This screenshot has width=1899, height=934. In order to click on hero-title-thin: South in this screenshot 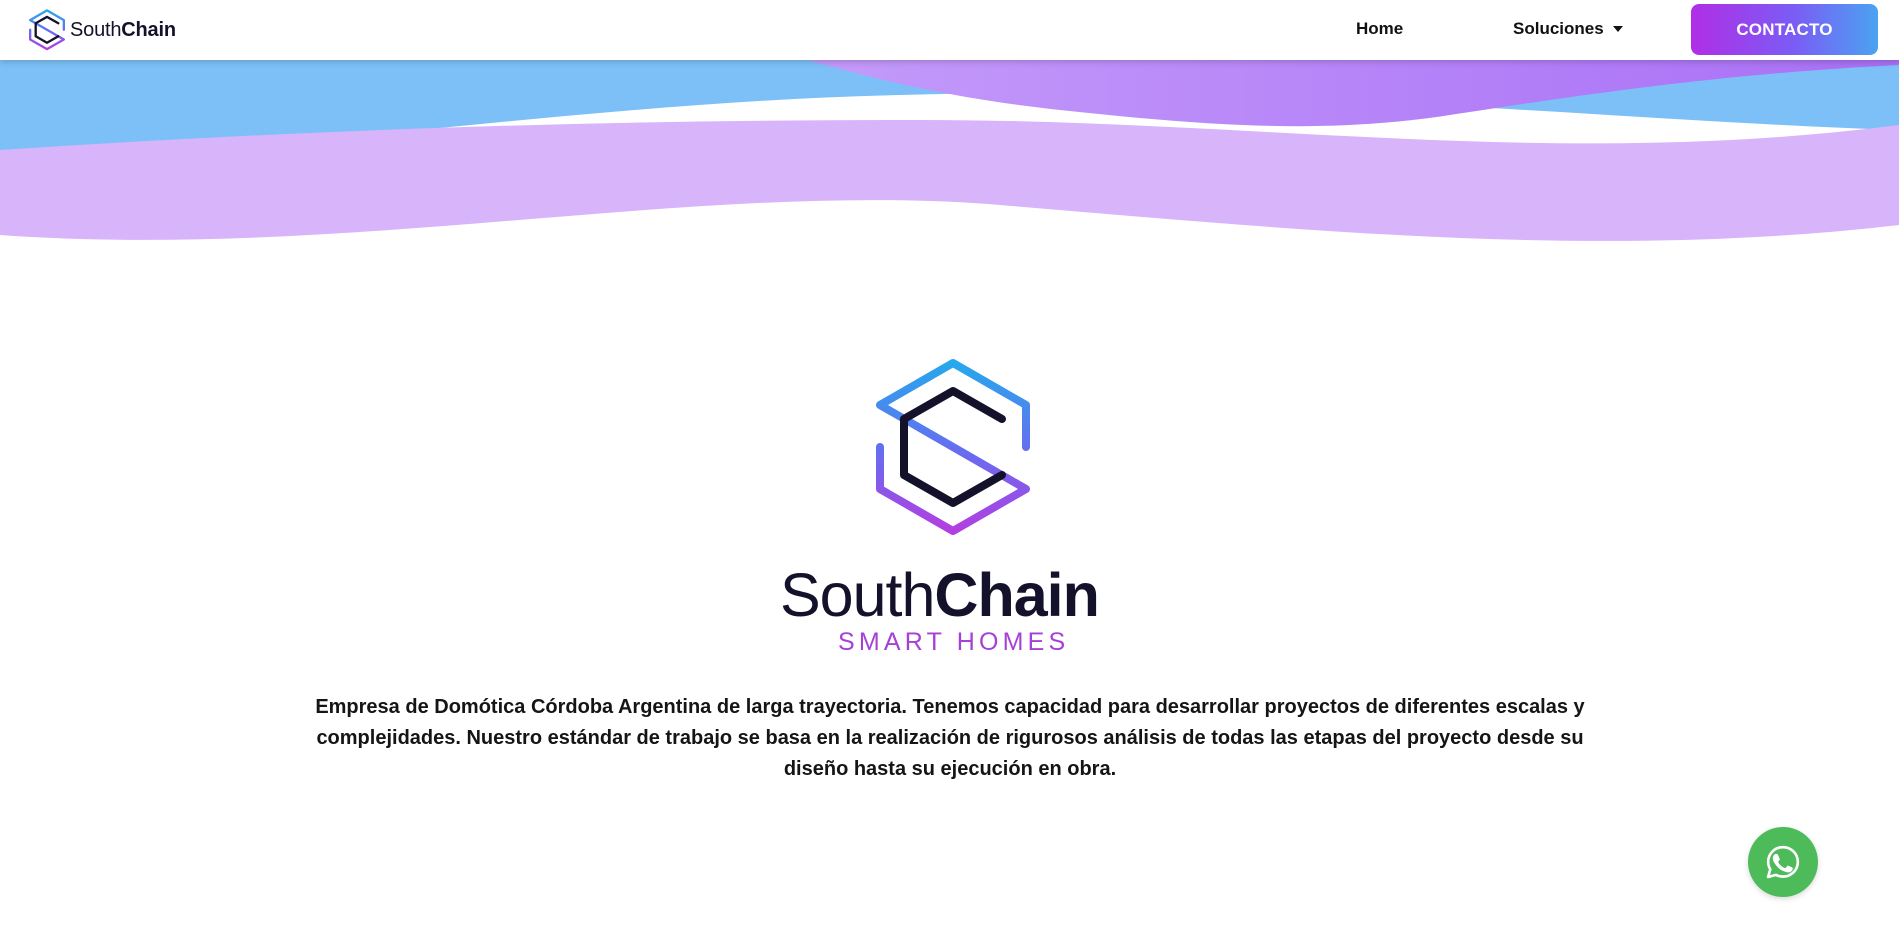, I will do `click(857, 595)`.